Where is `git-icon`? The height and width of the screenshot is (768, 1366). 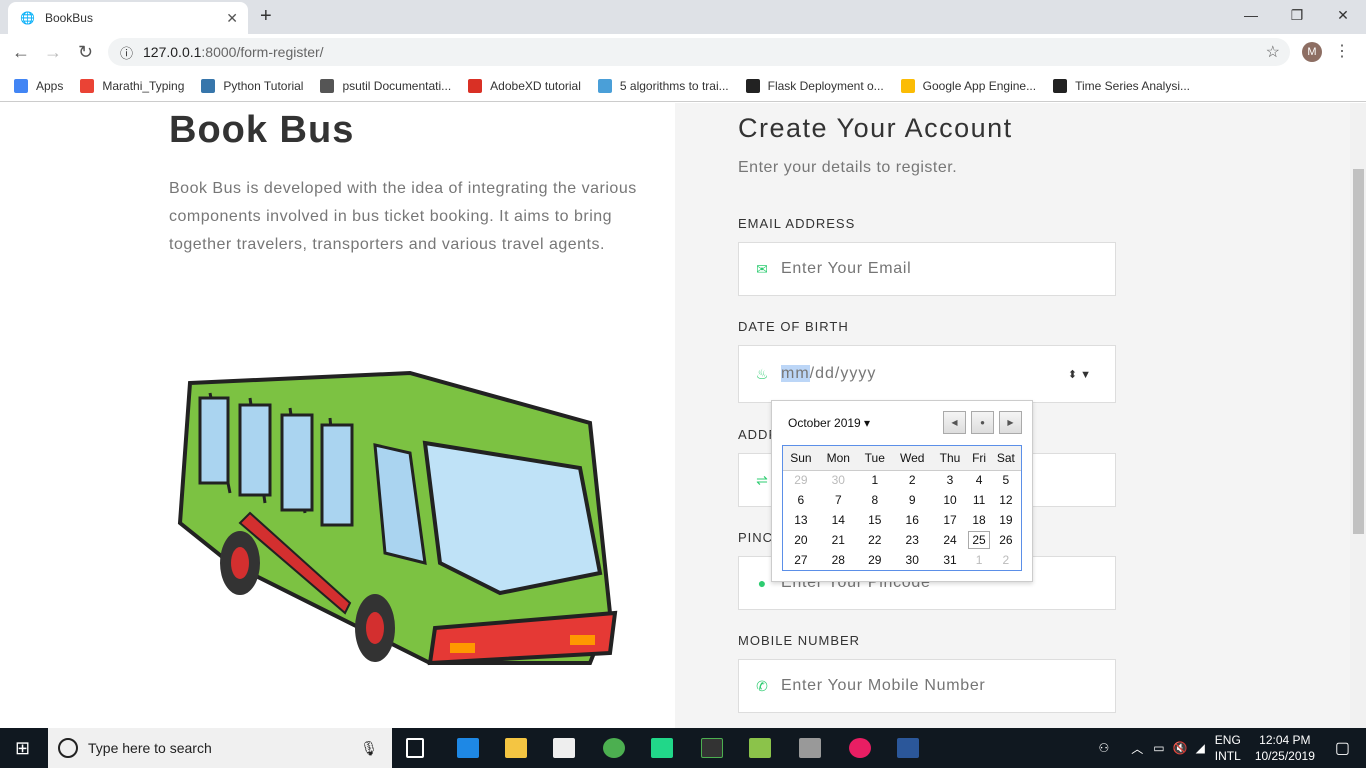
git-icon is located at coordinates (712, 748).